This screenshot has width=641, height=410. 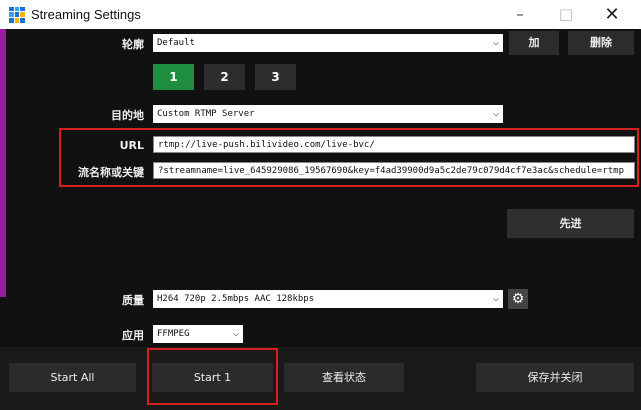 I want to click on tab-2: 2, so click(x=224, y=77).